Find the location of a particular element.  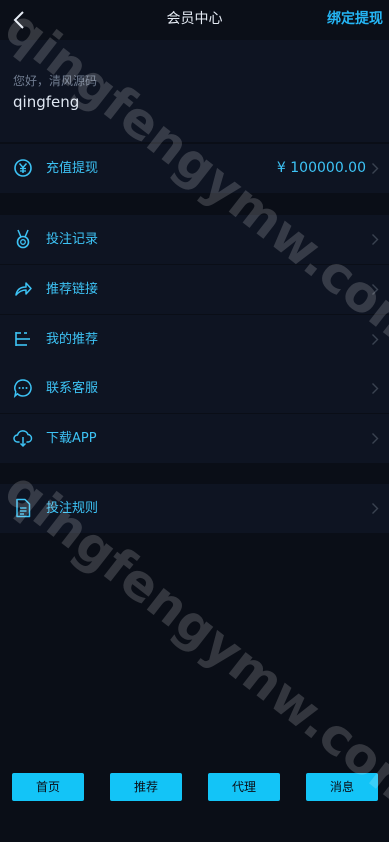

menu-item-label: 推荐链接 is located at coordinates (72, 289).